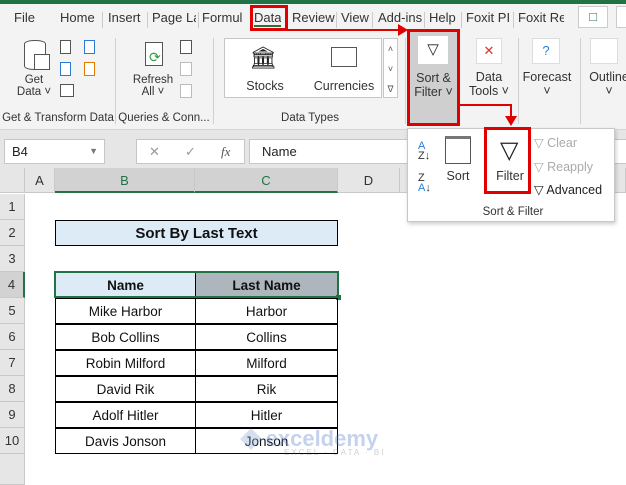 This screenshot has height=485, width=626. I want to click on insert-function-icon: fx, so click(225, 151).